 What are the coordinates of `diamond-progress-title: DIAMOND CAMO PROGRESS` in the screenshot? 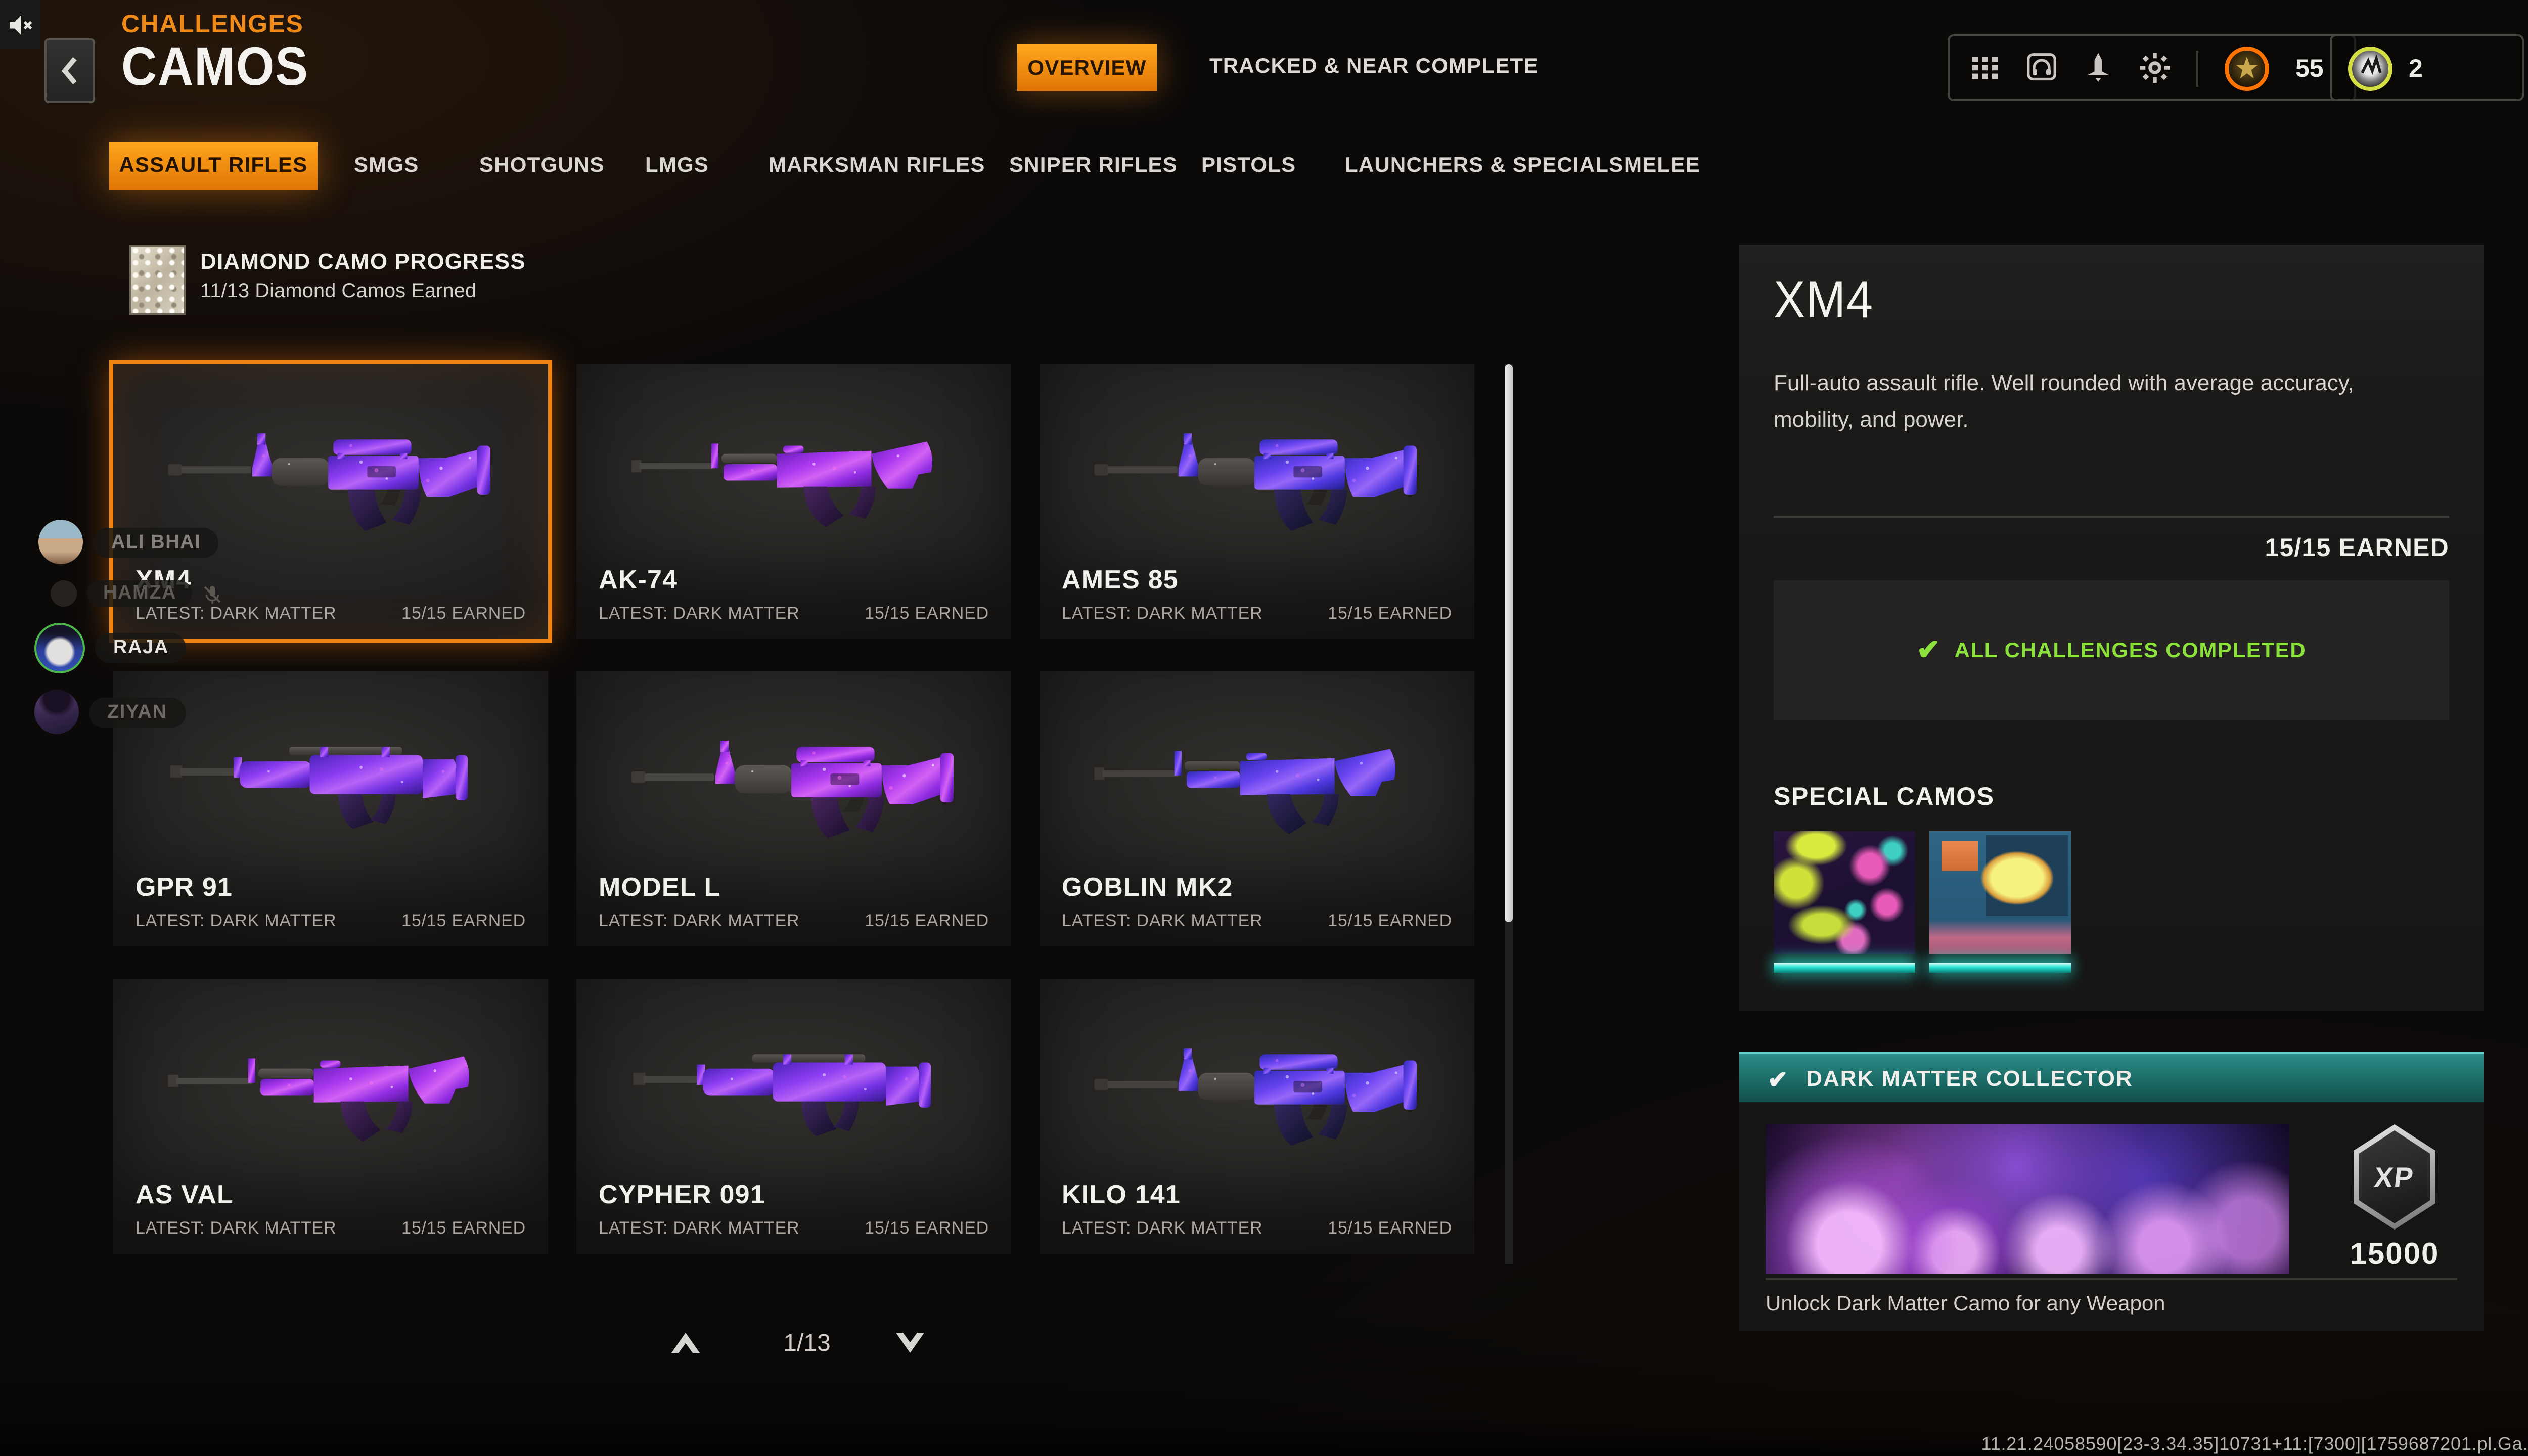 It's located at (363, 263).